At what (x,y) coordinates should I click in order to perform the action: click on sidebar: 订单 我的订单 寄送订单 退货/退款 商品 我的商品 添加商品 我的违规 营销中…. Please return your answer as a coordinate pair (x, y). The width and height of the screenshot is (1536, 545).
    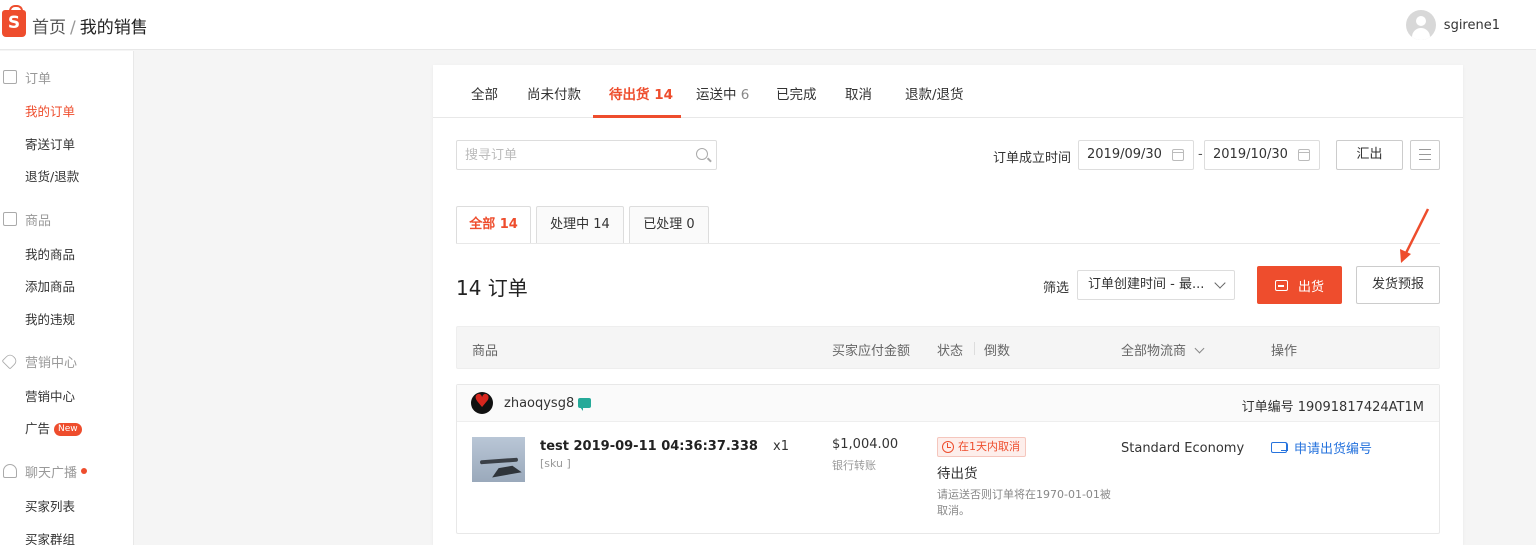
    Looking at the image, I should click on (67, 298).